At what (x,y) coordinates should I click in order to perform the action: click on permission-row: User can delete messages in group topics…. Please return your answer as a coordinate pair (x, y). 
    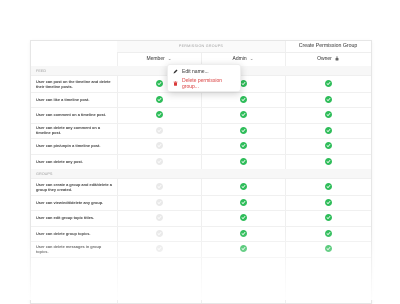
    Looking at the image, I should click on (201, 249).